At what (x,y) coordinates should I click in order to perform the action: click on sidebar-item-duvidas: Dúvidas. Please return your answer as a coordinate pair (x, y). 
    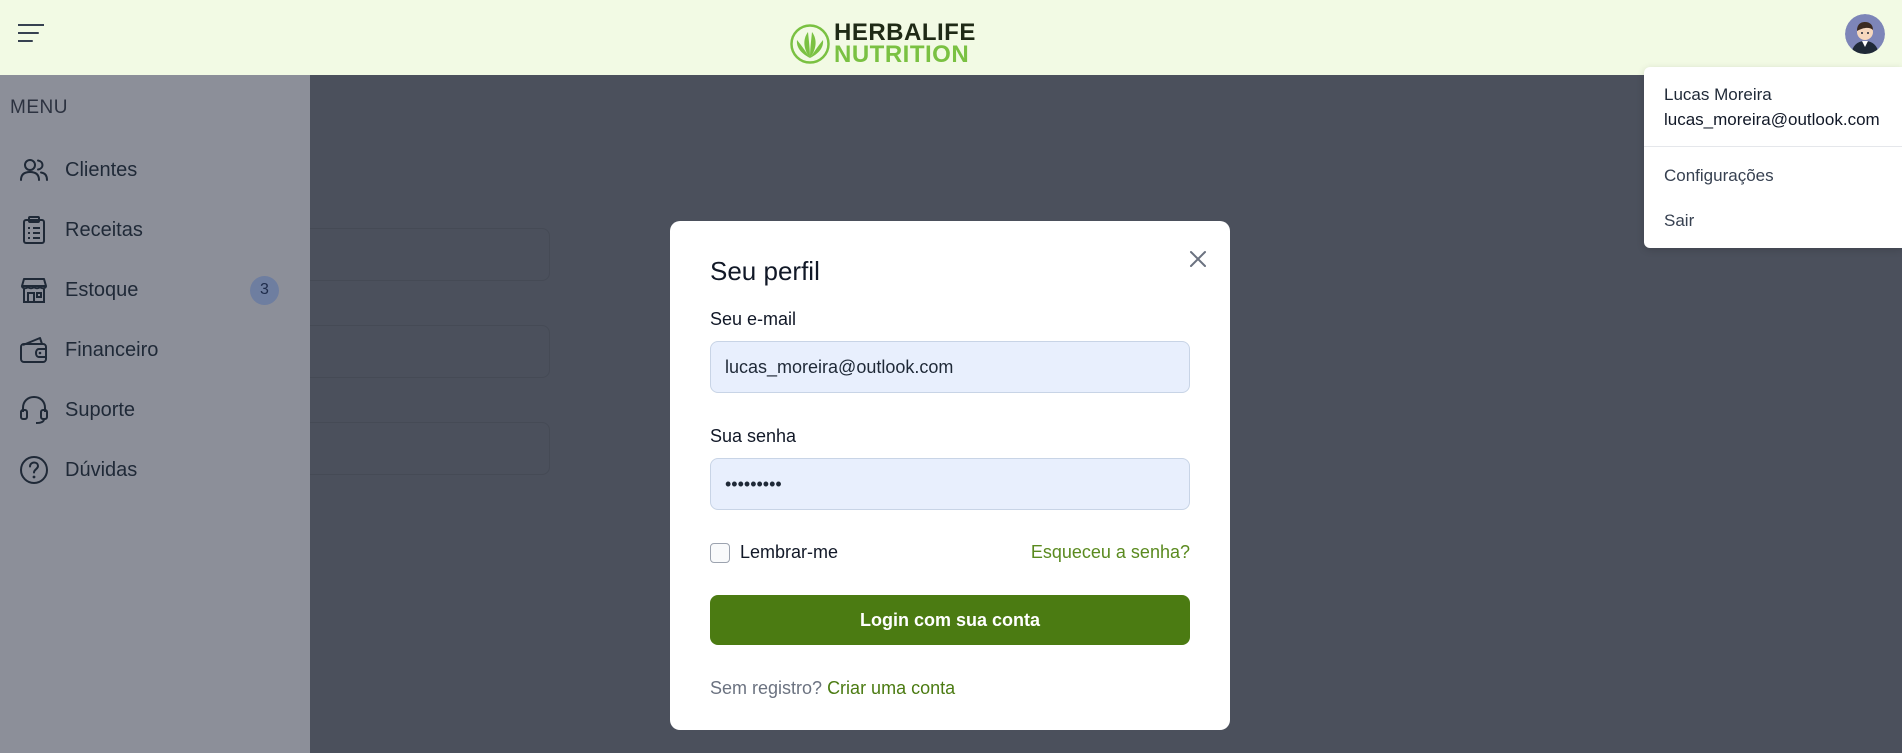
    Looking at the image, I should click on (155, 470).